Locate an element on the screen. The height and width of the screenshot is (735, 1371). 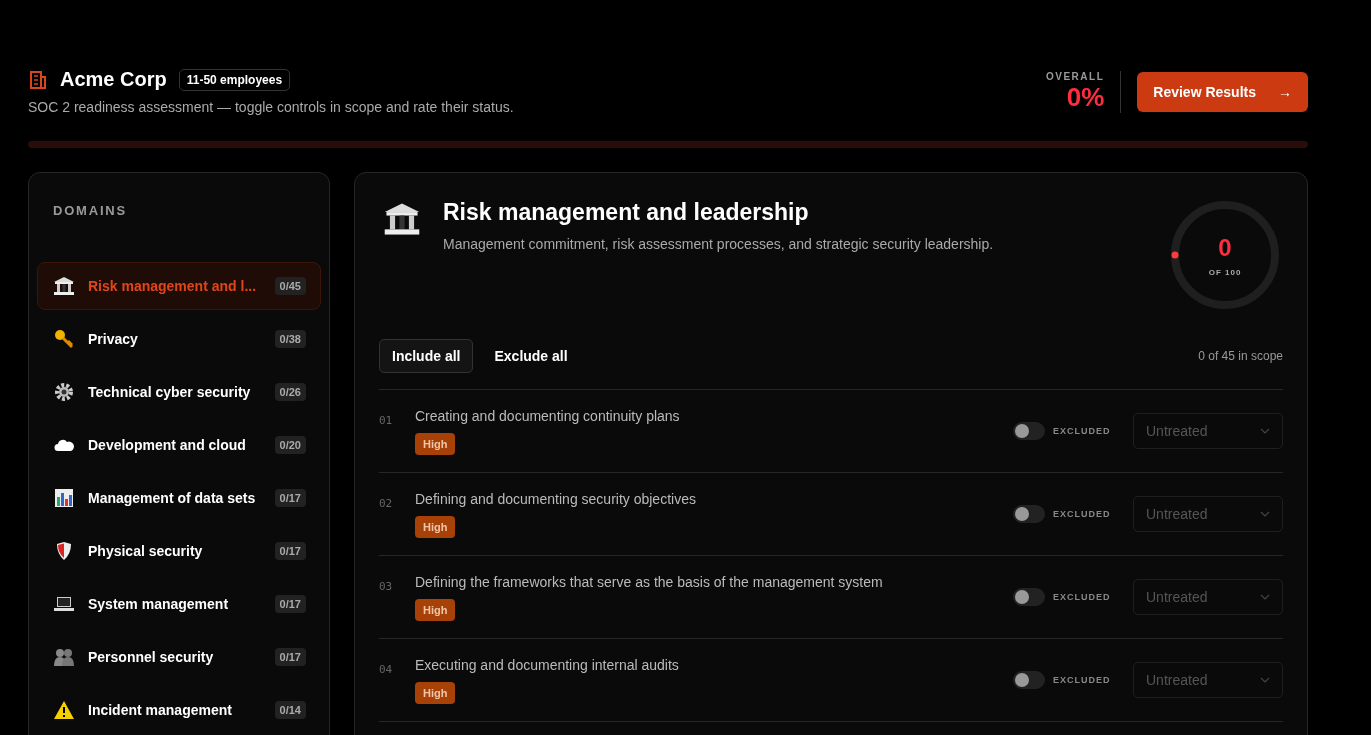
page-subtitle: SOC 2 readiness assessment — toggle controls in scope and rate their status. is located at coordinates (271, 107).